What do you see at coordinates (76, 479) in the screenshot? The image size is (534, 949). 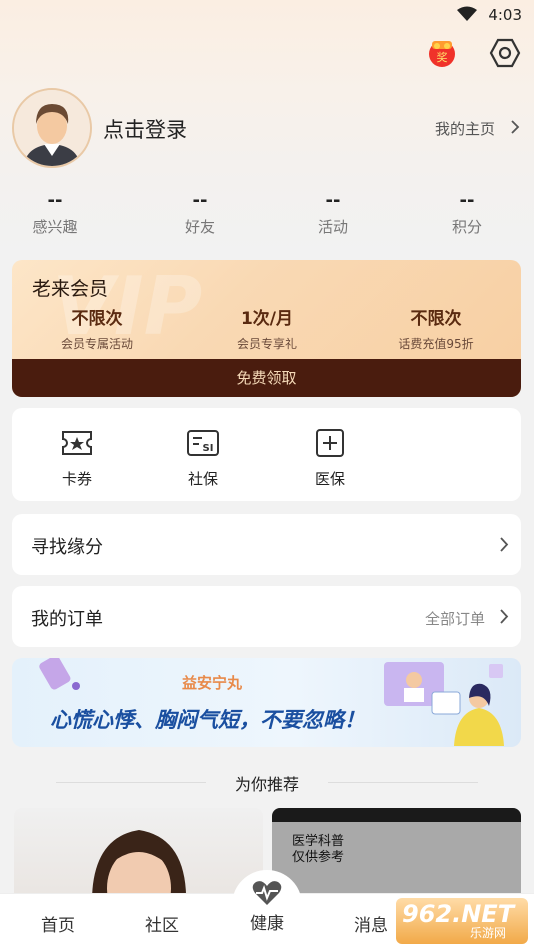 I see `service-label: 卡券` at bounding box center [76, 479].